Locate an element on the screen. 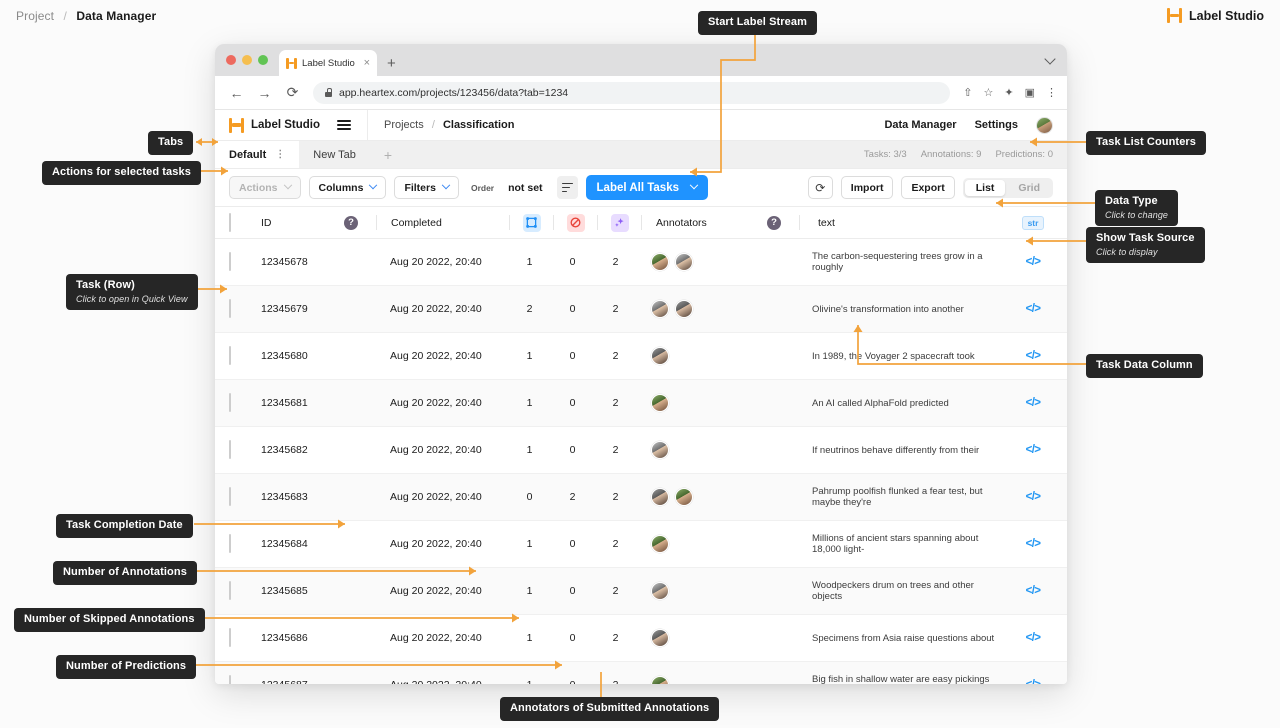 This screenshot has height=728, width=1280. back-icon: ← is located at coordinates (236, 93).